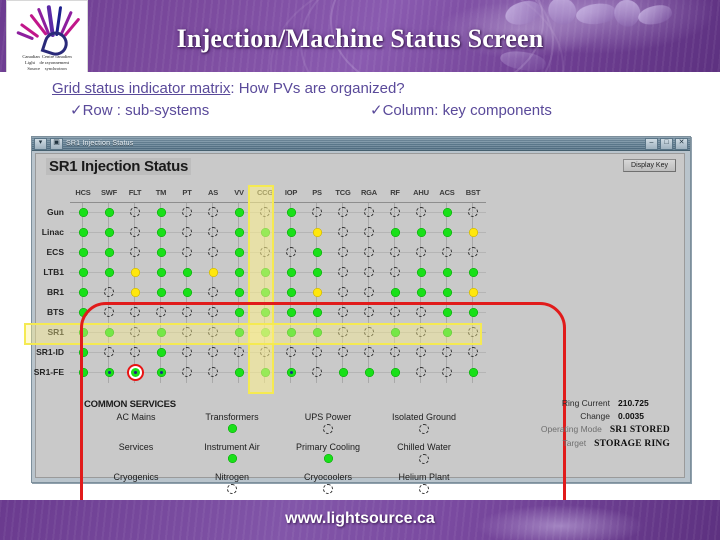 The width and height of the screenshot is (720, 540). Describe the element at coordinates (649, 165) in the screenshot. I see `display-key-button: Display Key` at that location.